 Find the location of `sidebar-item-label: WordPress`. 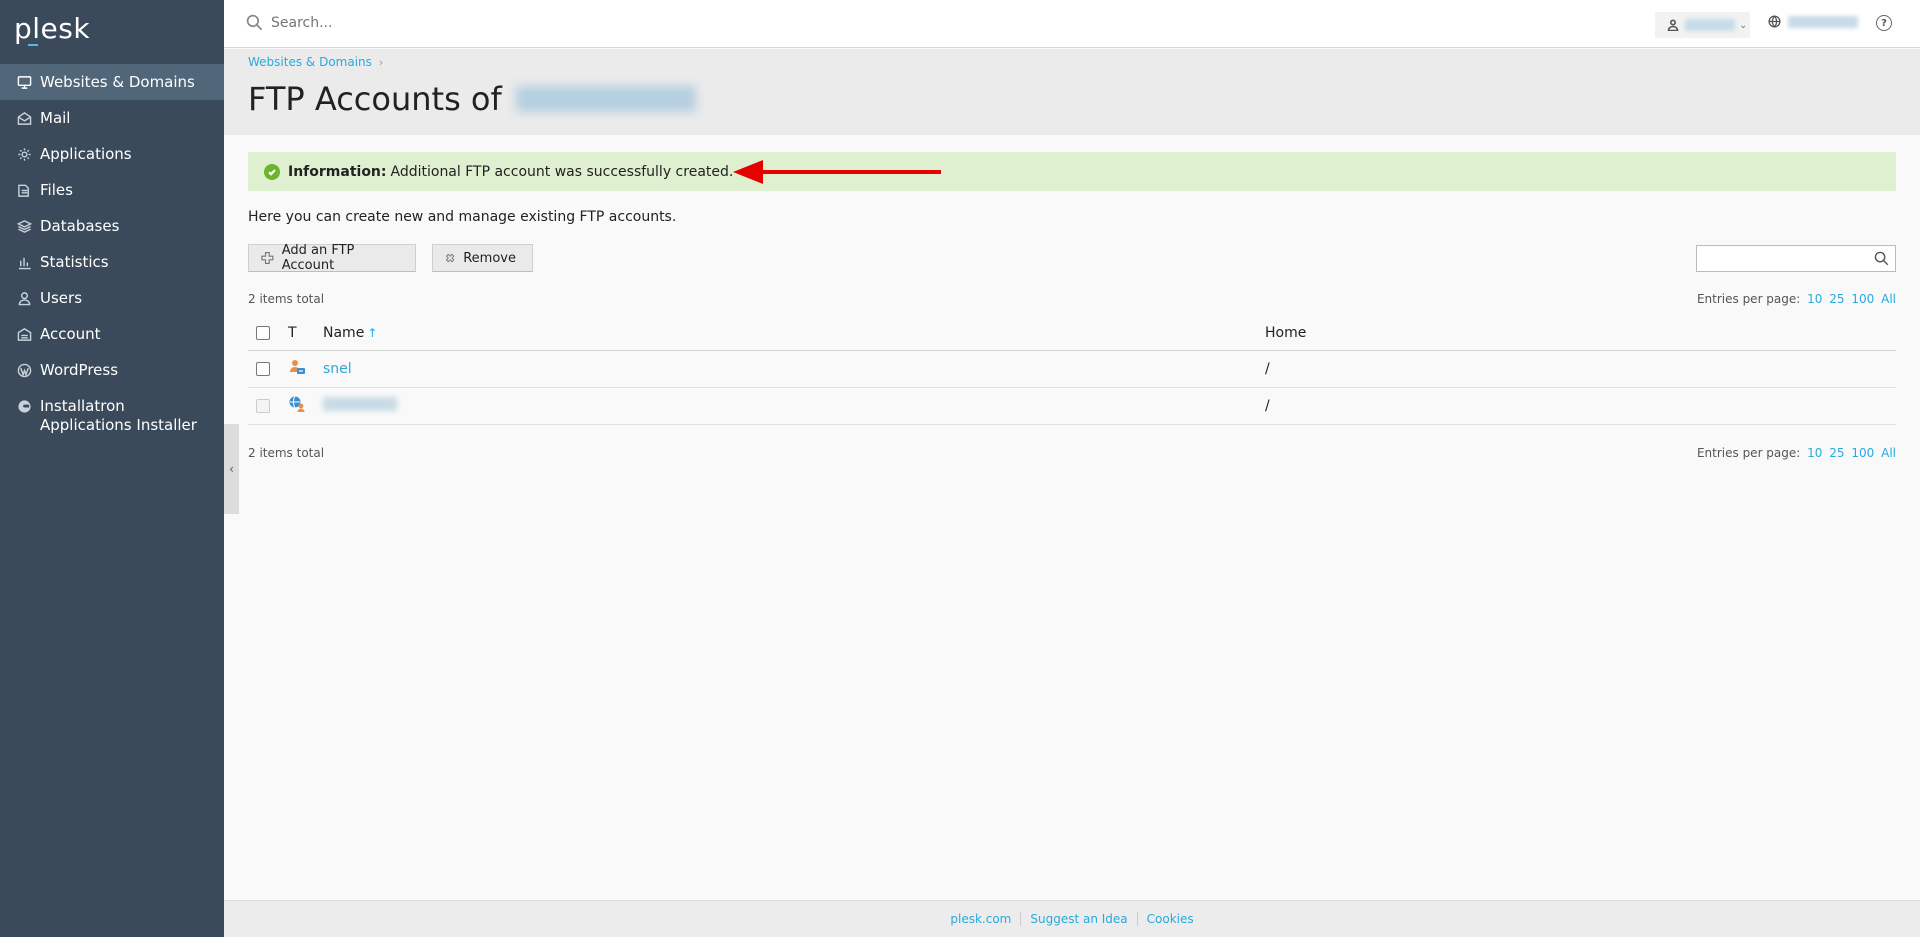

sidebar-item-label: WordPress is located at coordinates (79, 370).